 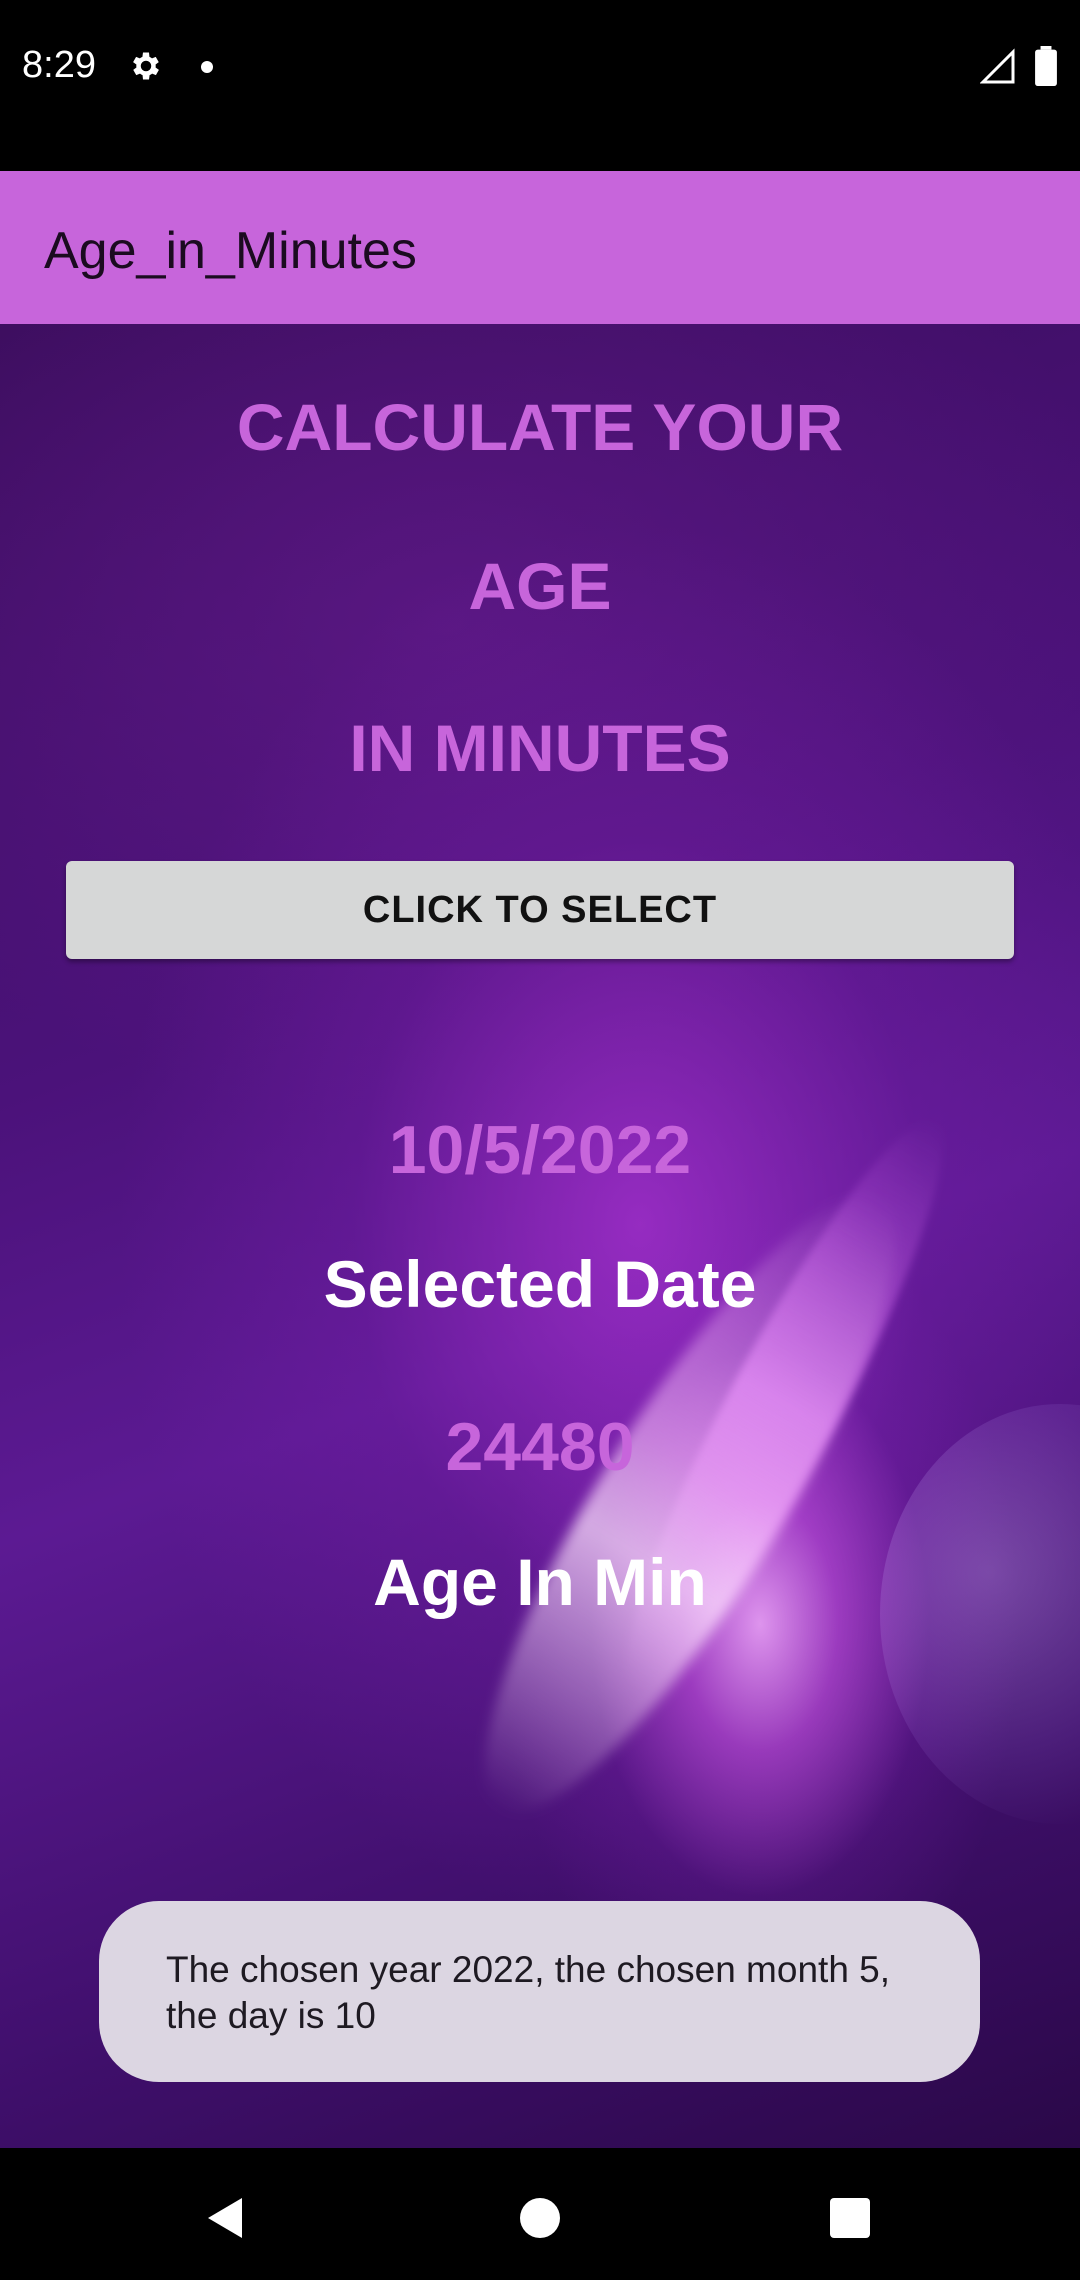 I want to click on battery-icon, so click(x=1046, y=66).